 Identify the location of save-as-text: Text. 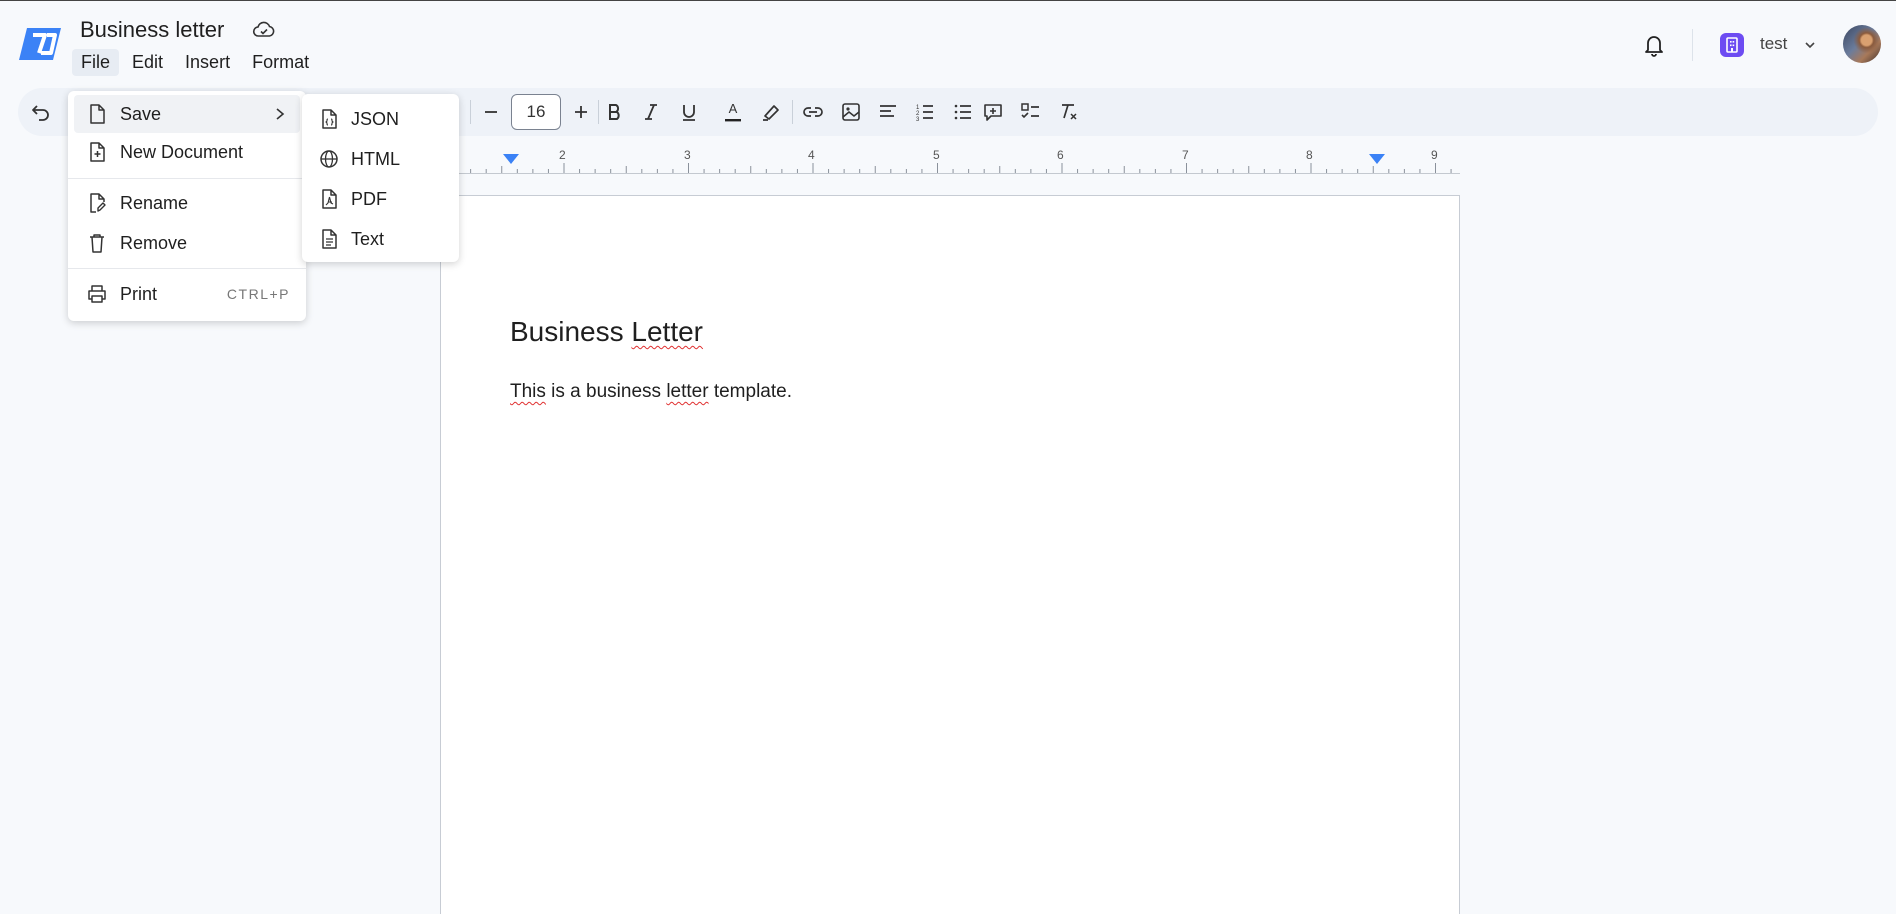
(380, 239).